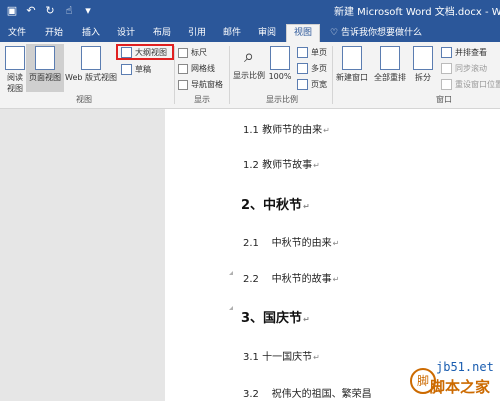 The image size is (500, 401). I want to click on arrange-all-label: 全部重排, so click(390, 77).